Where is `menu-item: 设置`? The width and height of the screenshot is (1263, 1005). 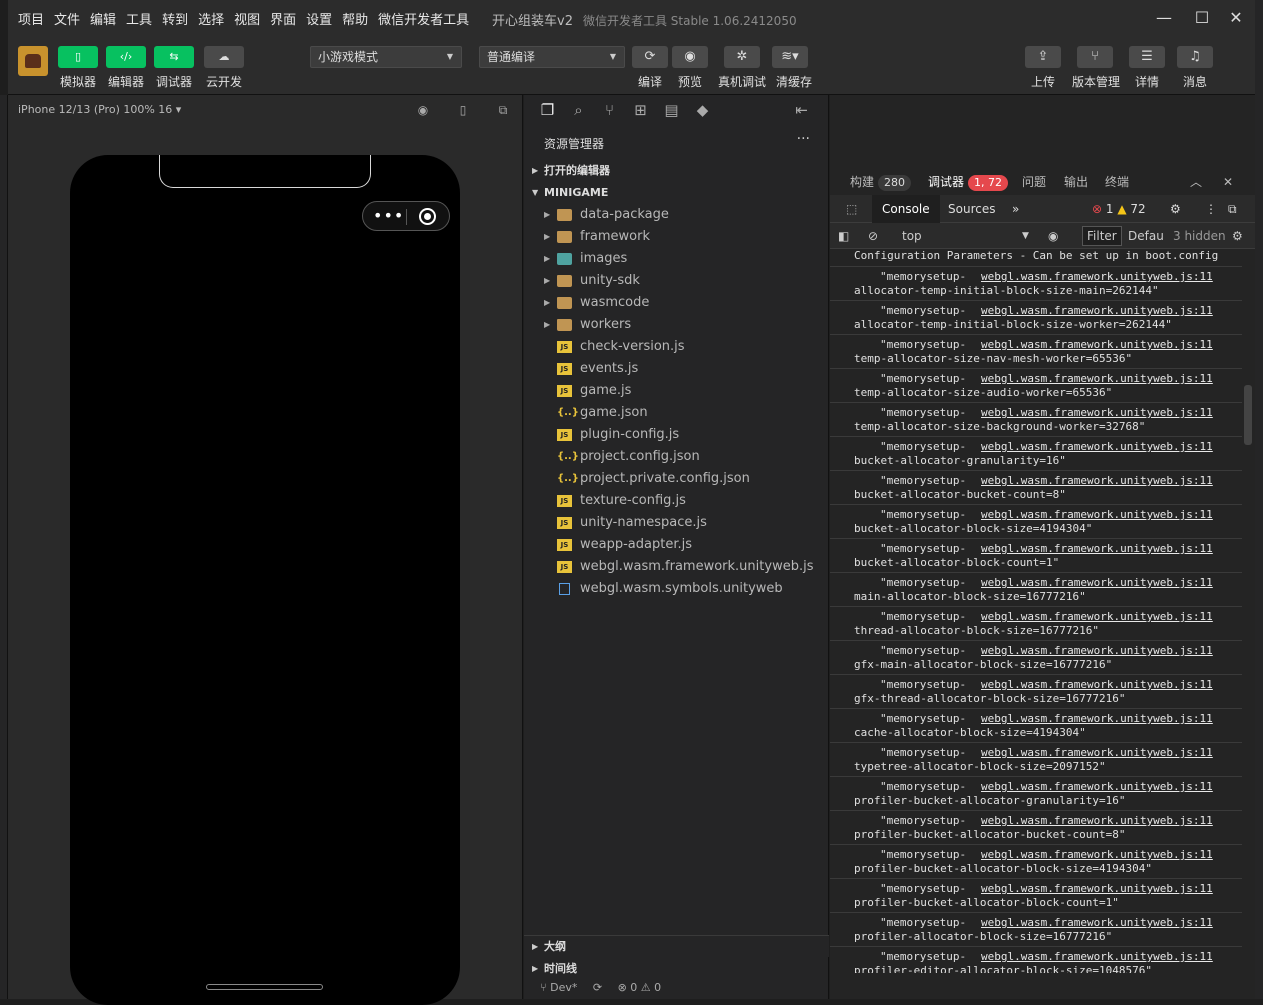
menu-item: 设置 is located at coordinates (319, 18).